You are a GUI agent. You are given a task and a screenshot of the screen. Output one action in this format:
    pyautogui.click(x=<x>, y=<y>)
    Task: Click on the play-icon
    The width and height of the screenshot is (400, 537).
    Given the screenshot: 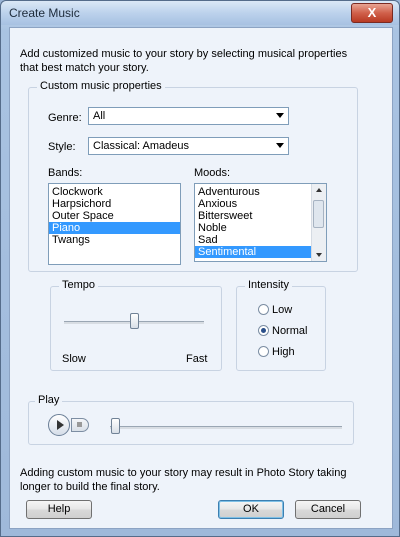 What is the action you would take?
    pyautogui.click(x=60, y=425)
    